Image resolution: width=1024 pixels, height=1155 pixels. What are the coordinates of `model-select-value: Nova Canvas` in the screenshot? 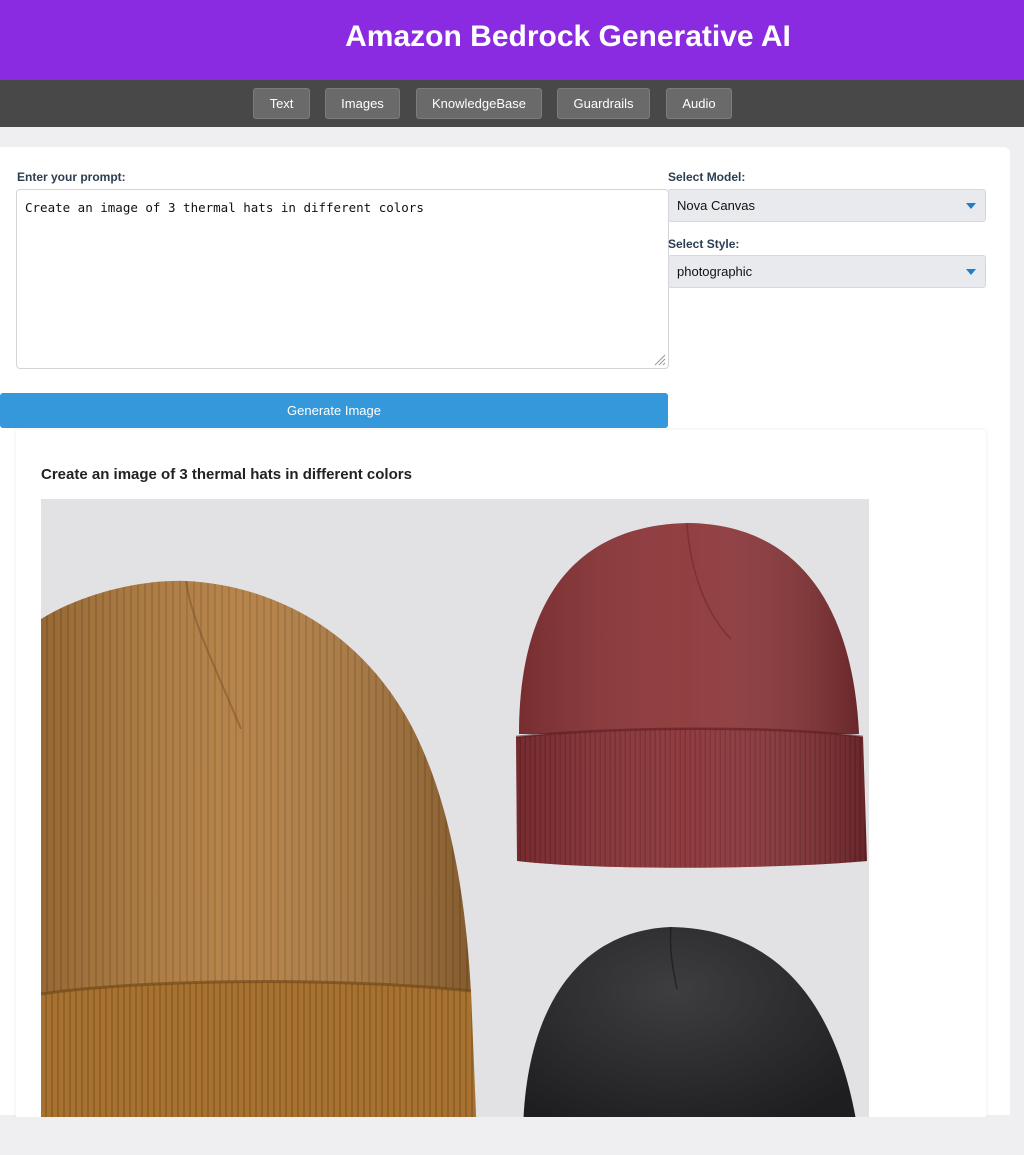 It's located at (716, 205).